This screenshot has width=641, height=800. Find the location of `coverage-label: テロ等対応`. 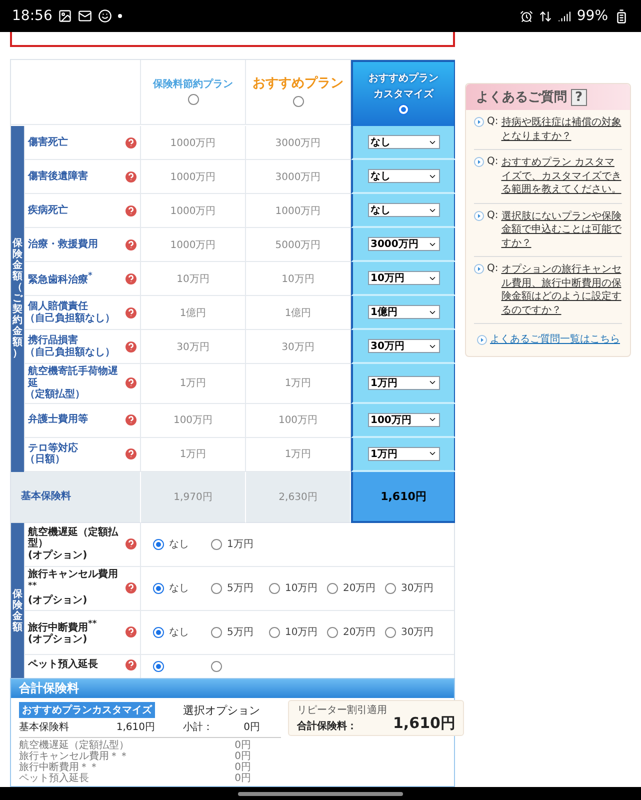

coverage-label: テロ等対応 is located at coordinates (53, 448).